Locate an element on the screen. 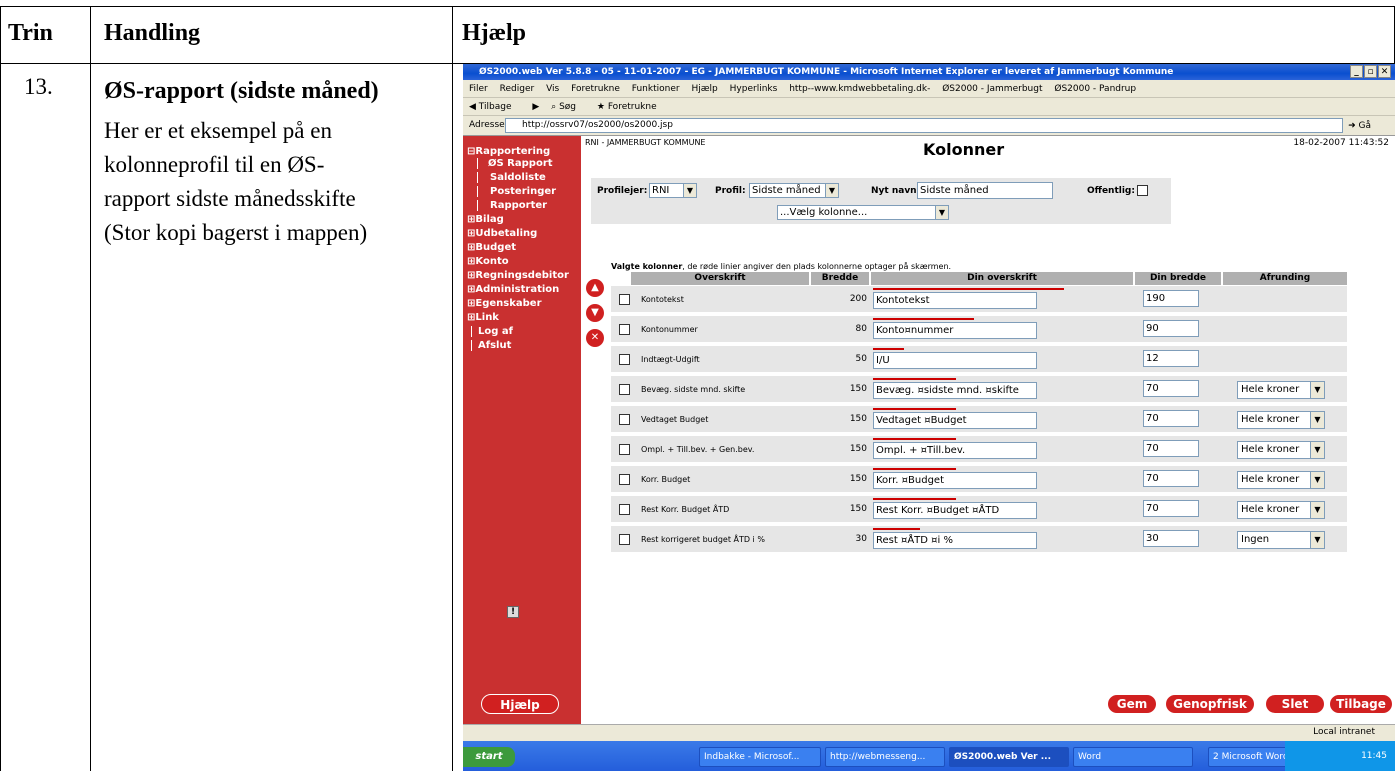  task-word-folder: Word is located at coordinates (1133, 757).